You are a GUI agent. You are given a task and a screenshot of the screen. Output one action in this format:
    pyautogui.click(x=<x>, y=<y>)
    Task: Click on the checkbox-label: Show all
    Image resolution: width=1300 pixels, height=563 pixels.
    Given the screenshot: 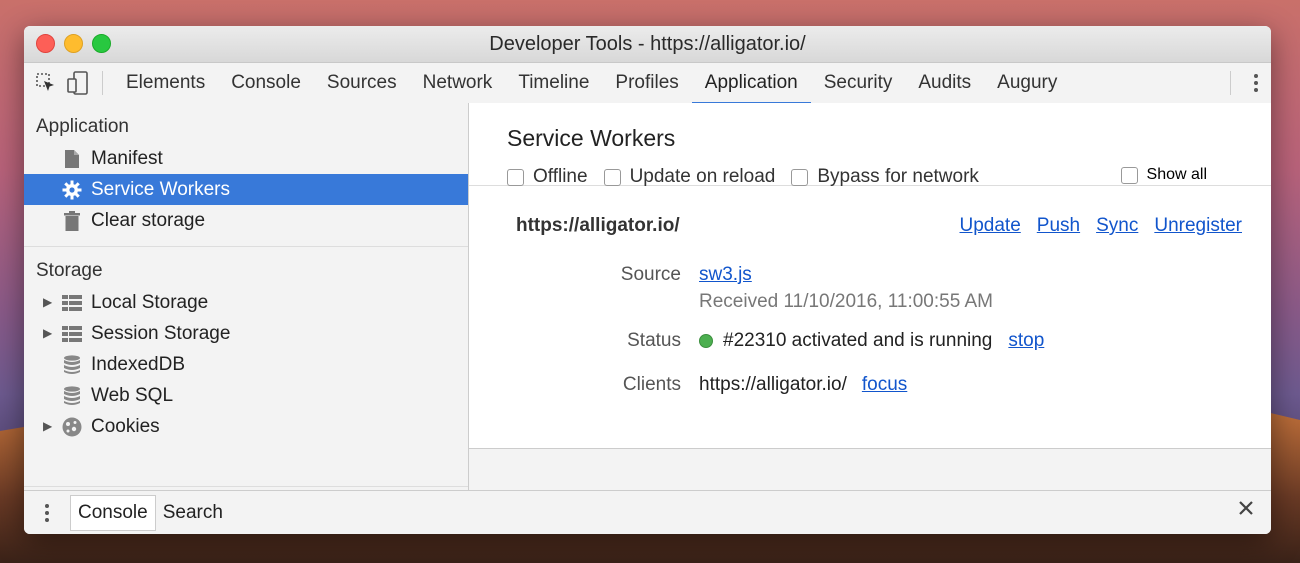 What is the action you would take?
    pyautogui.click(x=1176, y=174)
    